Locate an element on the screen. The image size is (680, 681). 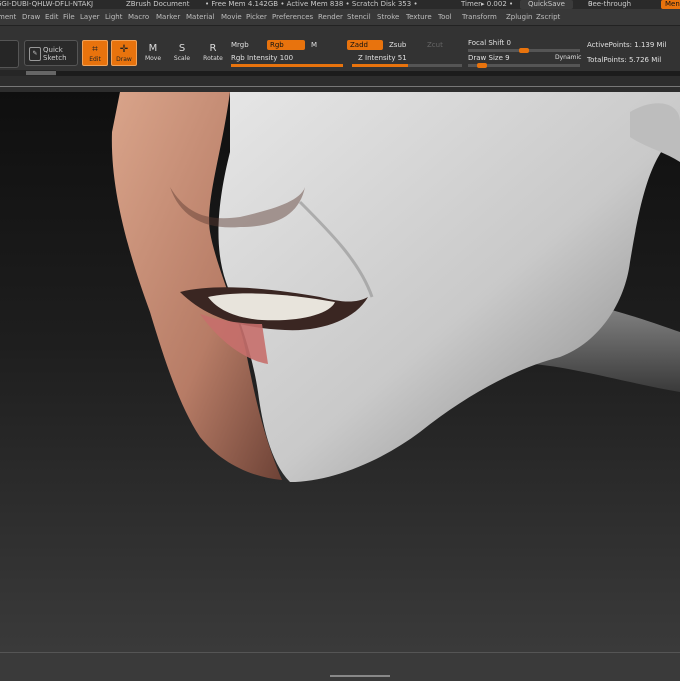
rotate-button: R Rotate is located at coordinates (213, 53).